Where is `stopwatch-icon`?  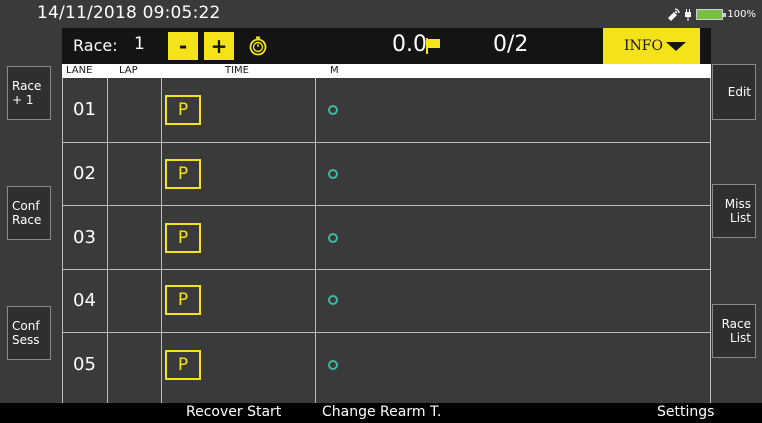 stopwatch-icon is located at coordinates (258, 46).